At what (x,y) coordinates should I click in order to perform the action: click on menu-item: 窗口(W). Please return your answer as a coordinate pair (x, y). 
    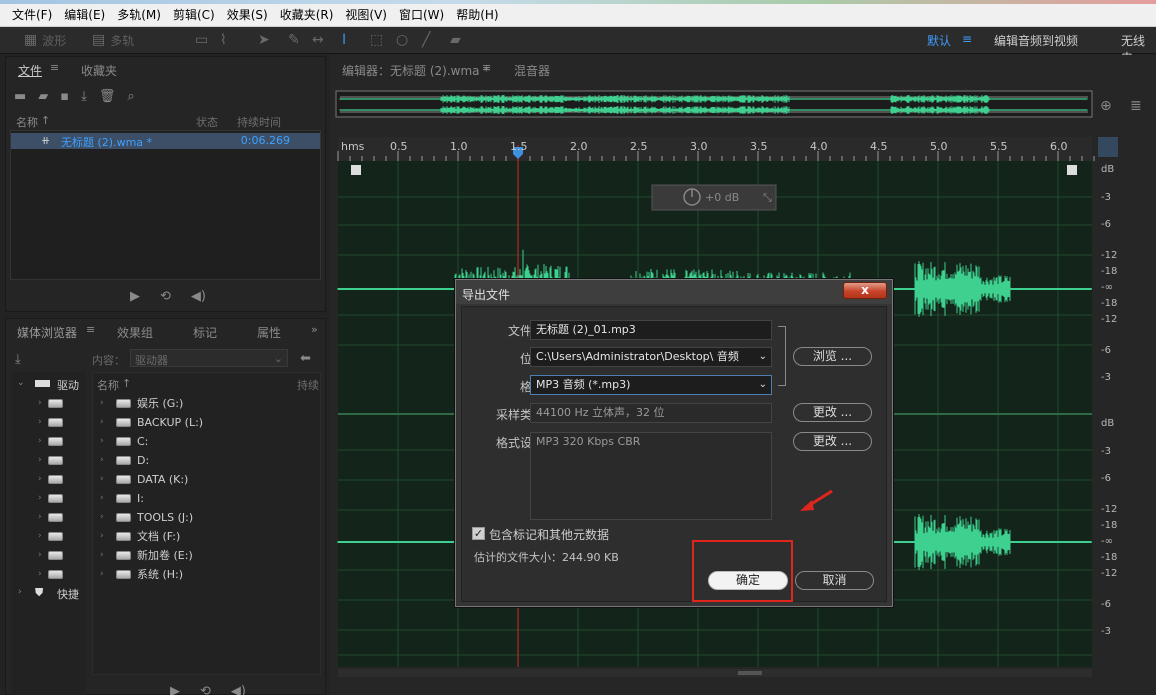
    Looking at the image, I should click on (421, 15).